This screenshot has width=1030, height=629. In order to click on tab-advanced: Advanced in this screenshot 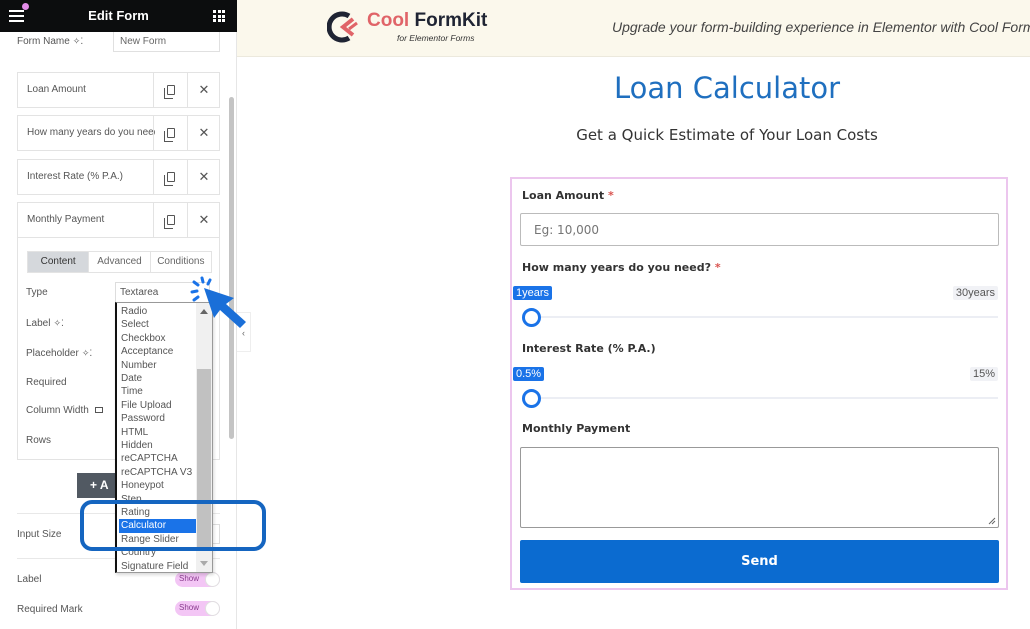, I will do `click(118, 262)`.